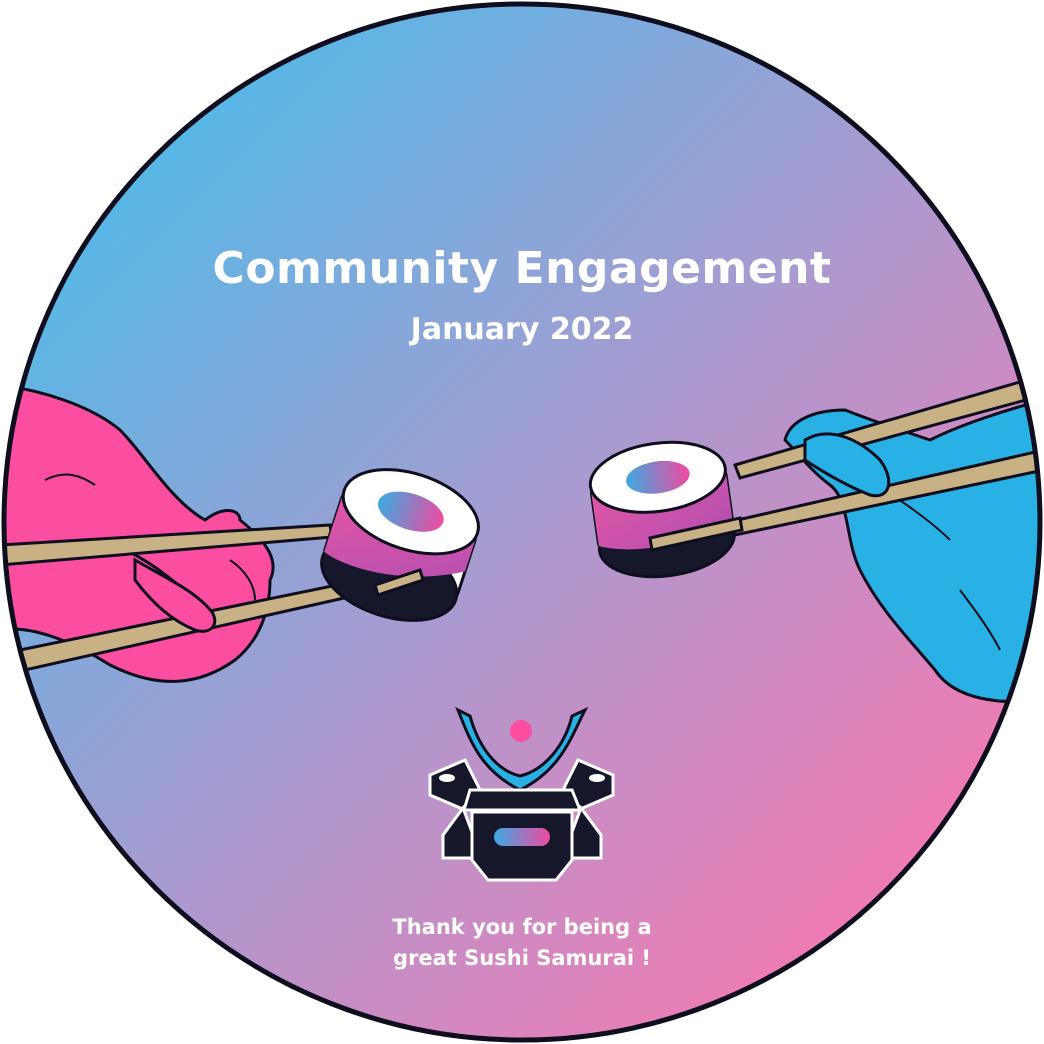 The image size is (1044, 1044). I want to click on thank-you-message-line1: Thank you for being a, so click(522, 927).